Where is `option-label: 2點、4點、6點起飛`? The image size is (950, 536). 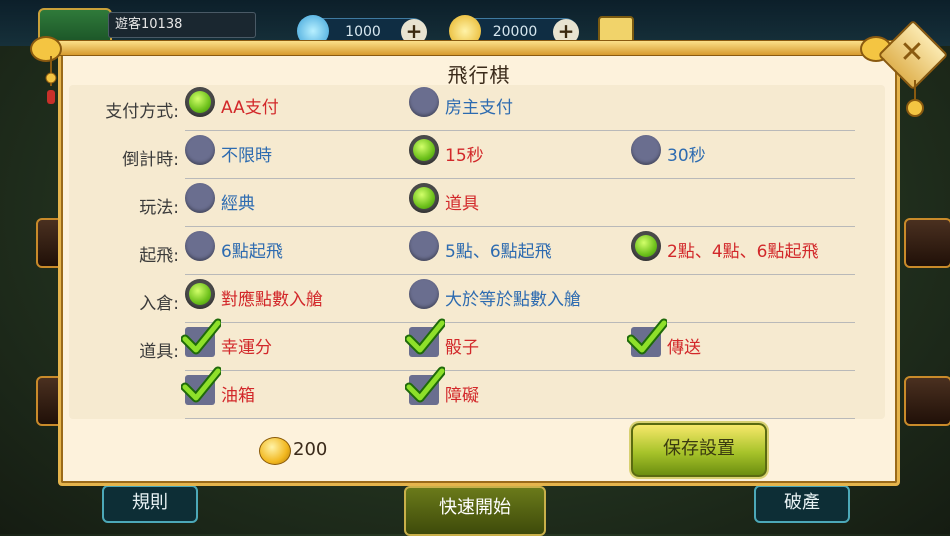
option-label: 2點、4點、6點起飛 is located at coordinates (743, 252).